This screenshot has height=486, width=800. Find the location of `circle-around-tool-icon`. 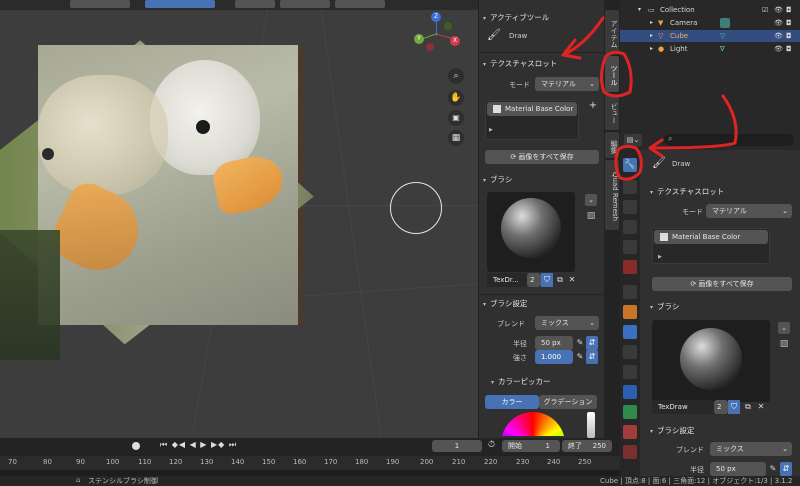

circle-around-tool-icon is located at coordinates (628, 162).